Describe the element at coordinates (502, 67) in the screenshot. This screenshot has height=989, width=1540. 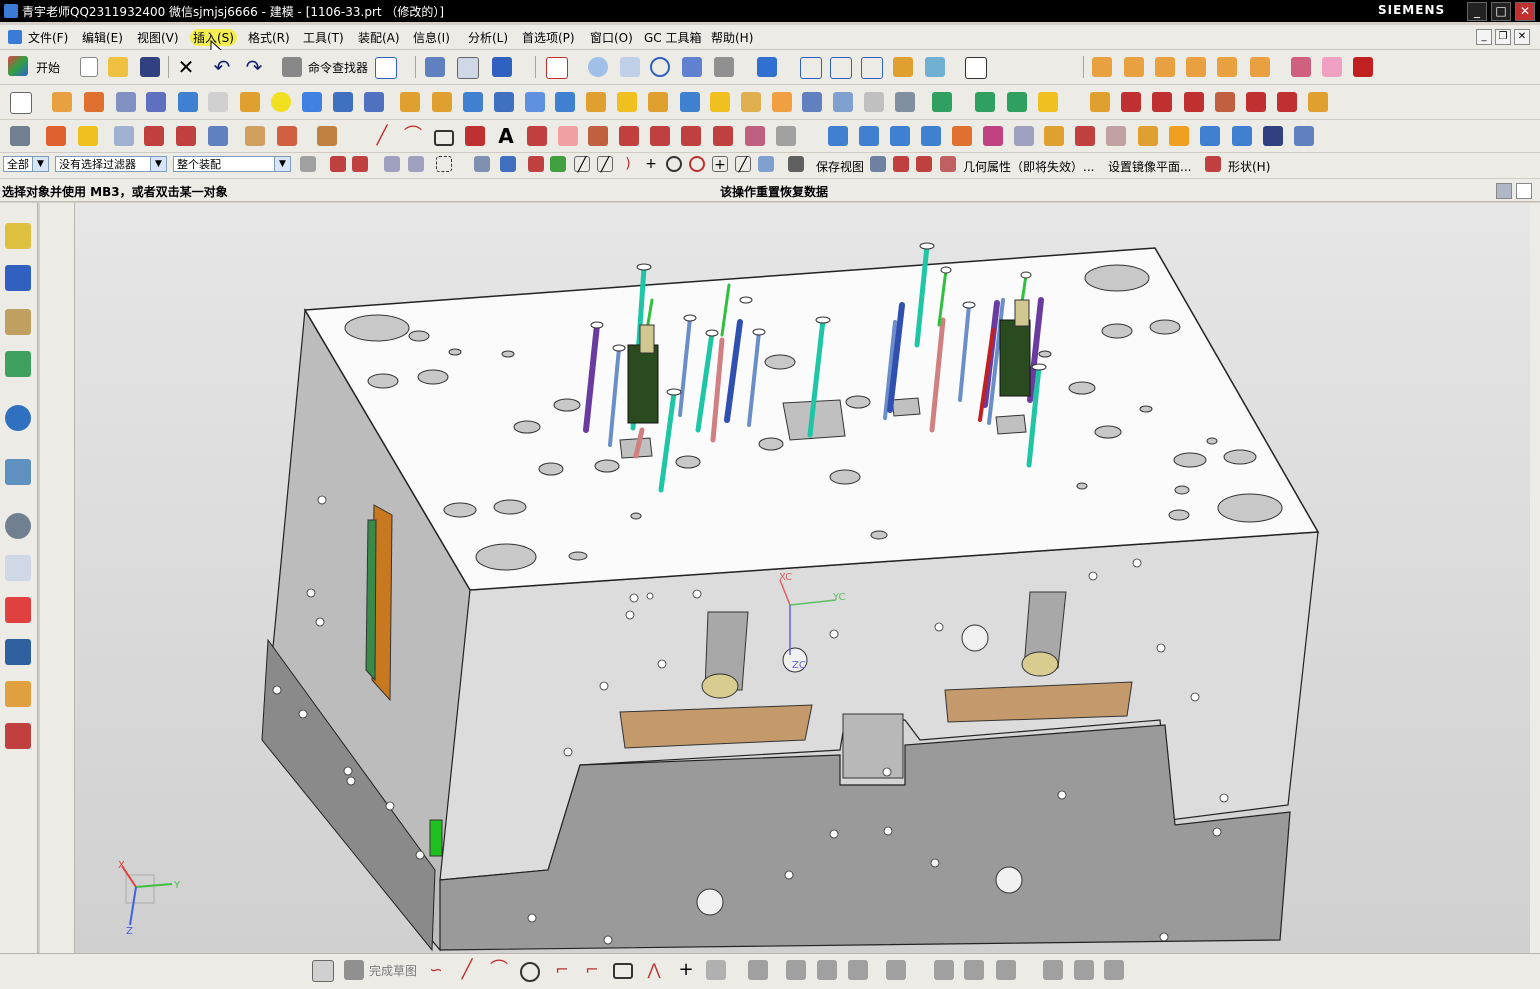
I see `selection-mode-icon` at that location.